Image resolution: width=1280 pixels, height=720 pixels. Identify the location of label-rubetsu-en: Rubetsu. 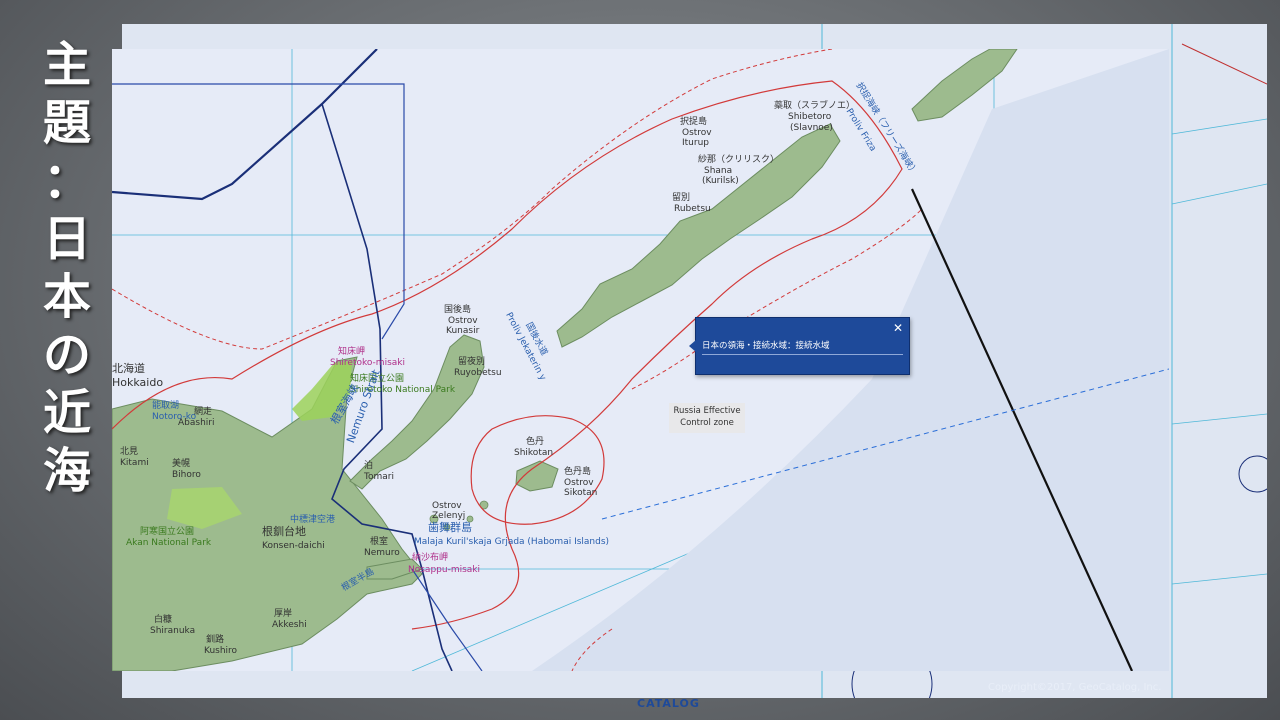
(692, 209).